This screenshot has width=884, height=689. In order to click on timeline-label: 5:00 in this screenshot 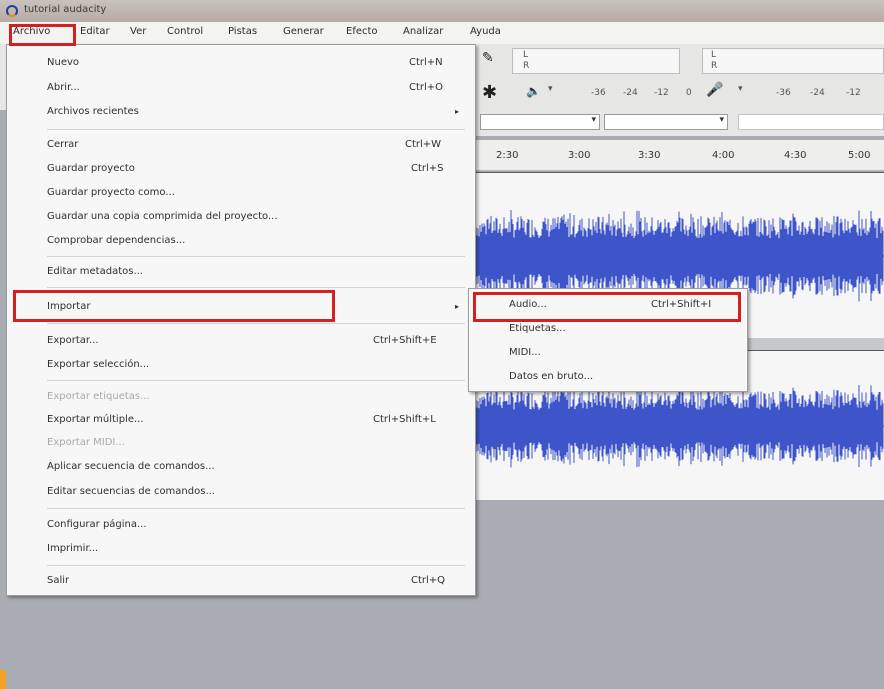, I will do `click(859, 155)`.